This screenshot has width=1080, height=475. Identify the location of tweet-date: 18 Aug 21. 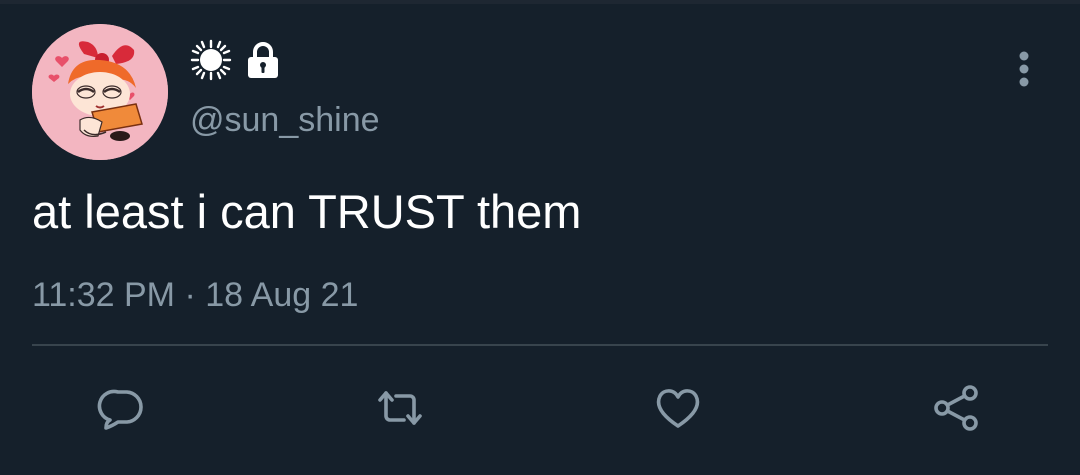
(282, 295).